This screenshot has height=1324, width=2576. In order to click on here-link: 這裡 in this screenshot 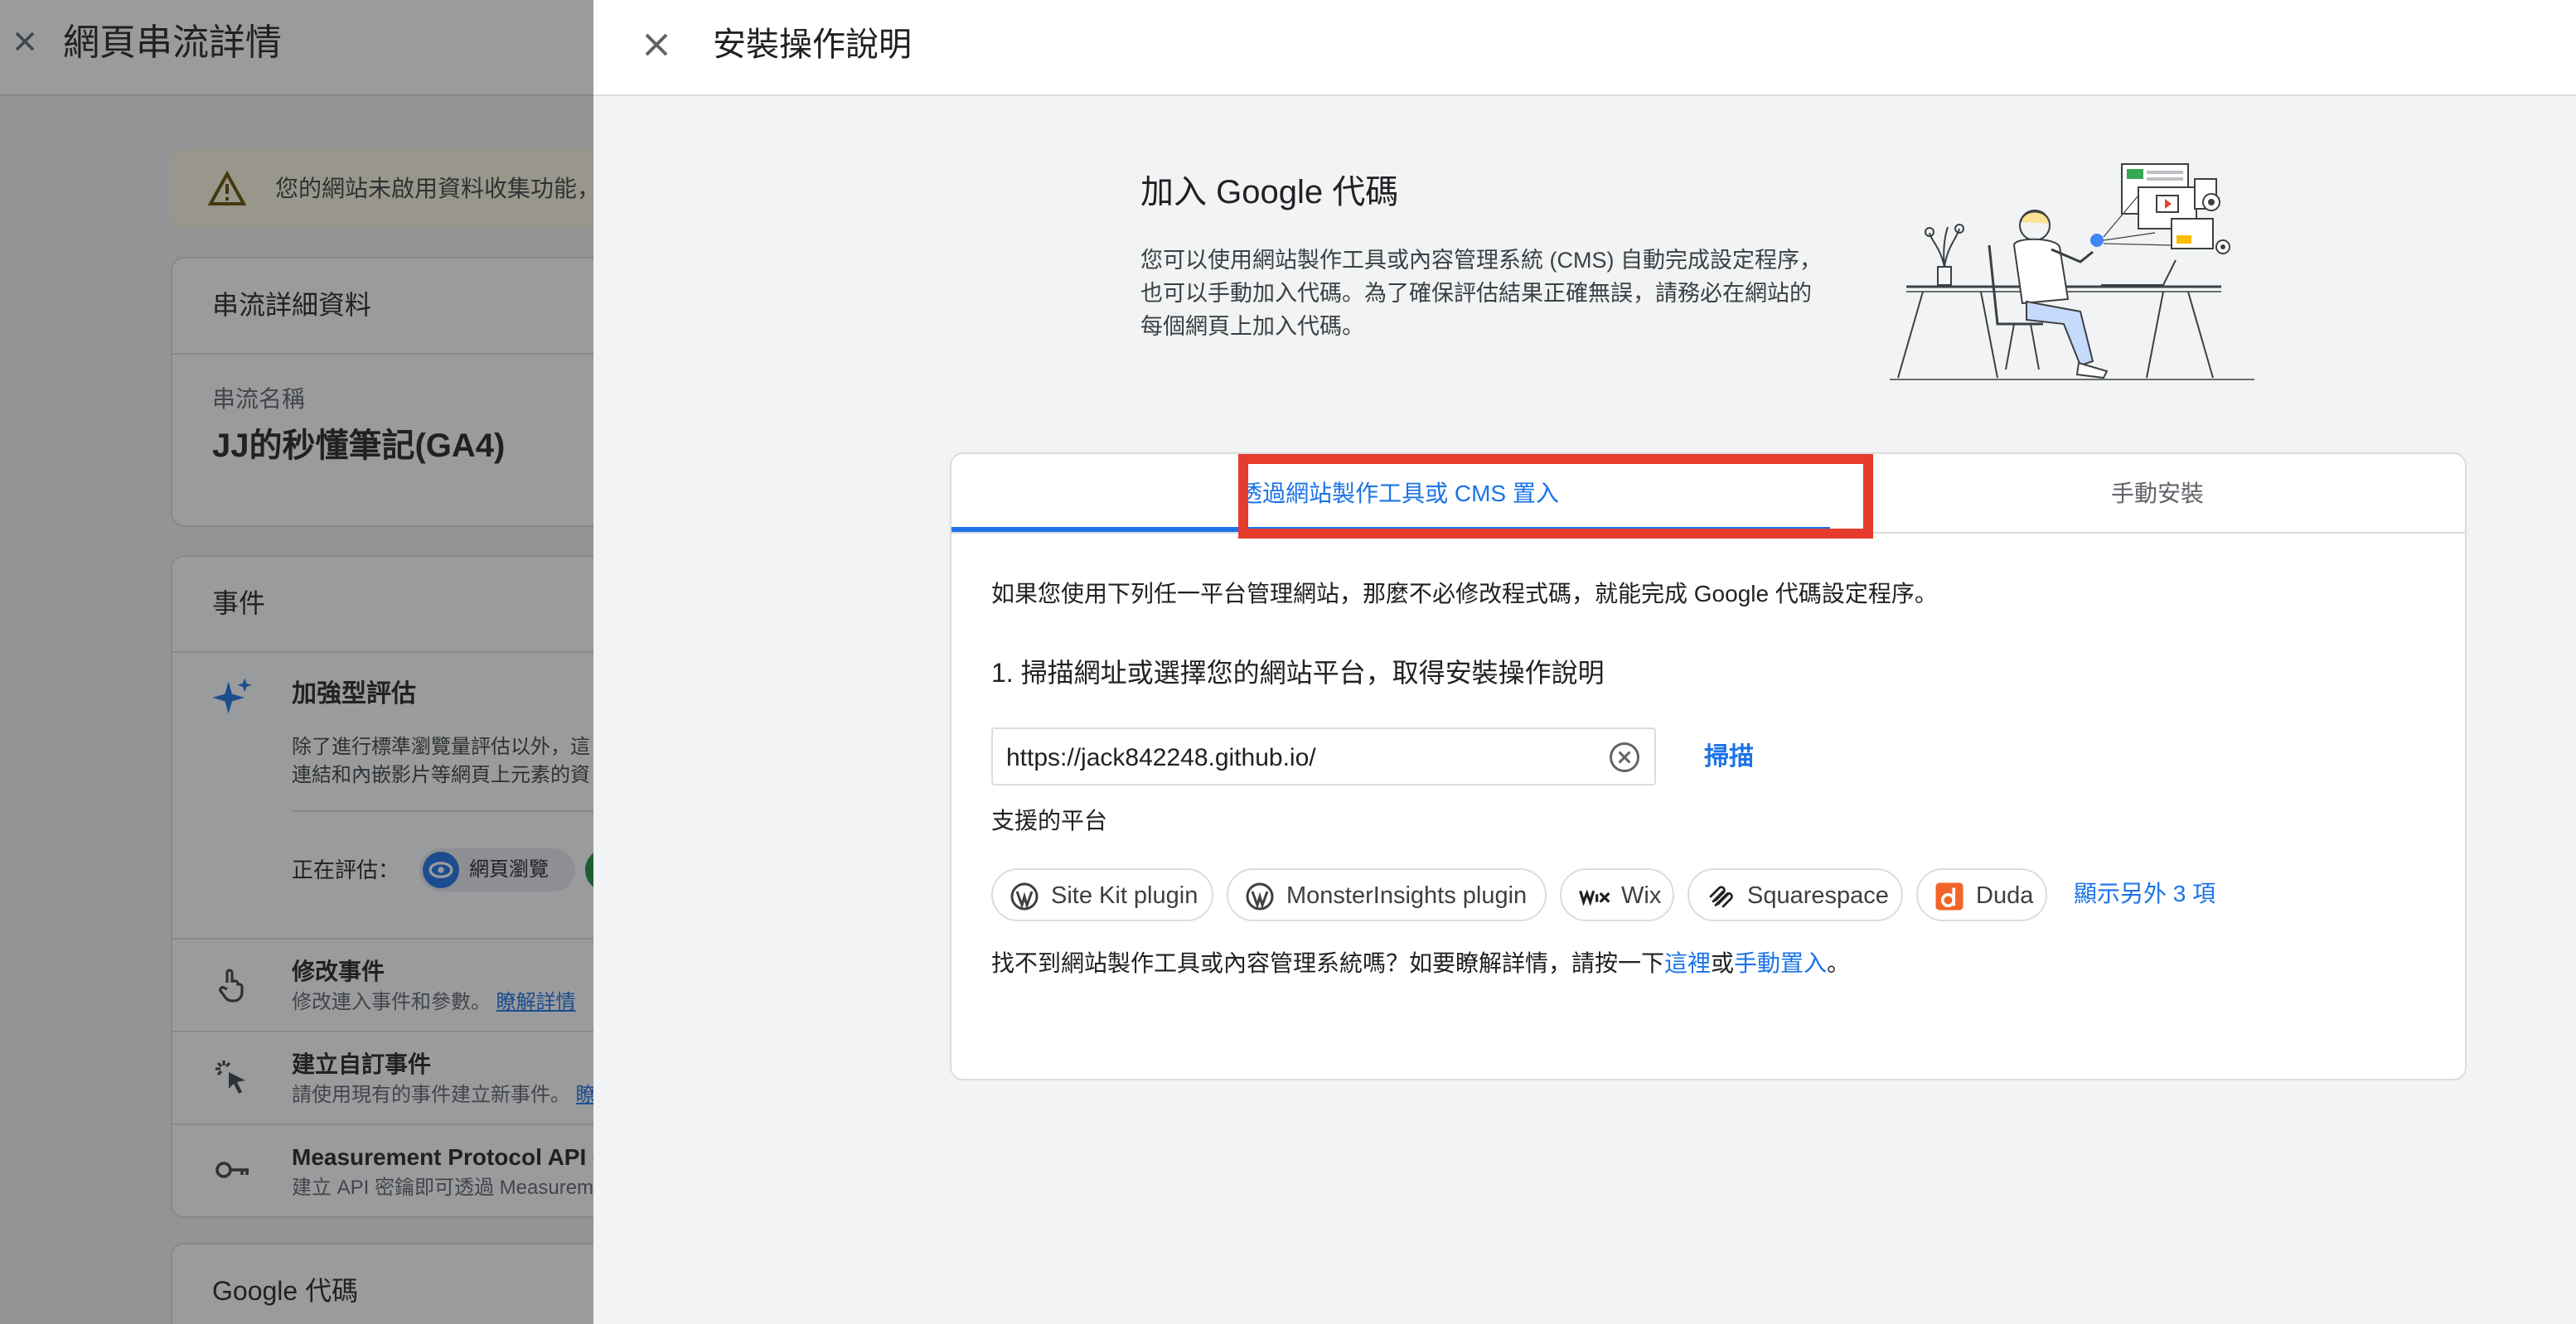, I will do `click(1687, 963)`.